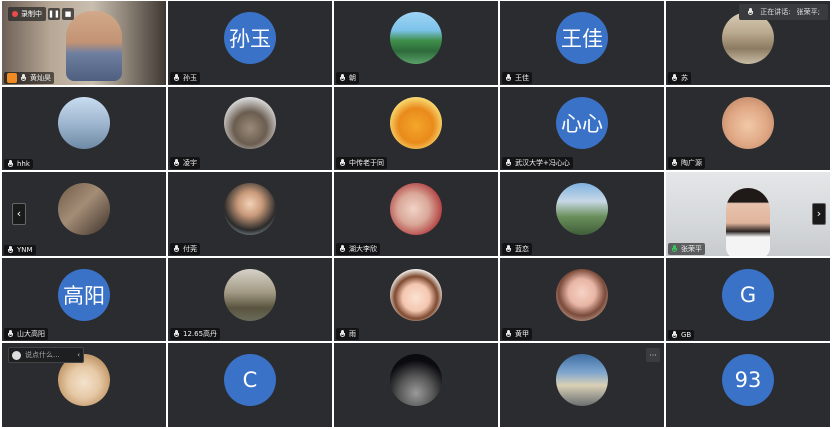 Image resolution: width=832 pixels, height=429 pixels. Describe the element at coordinates (748, 214) in the screenshot. I see `participant-tile: › 张荣平` at that location.